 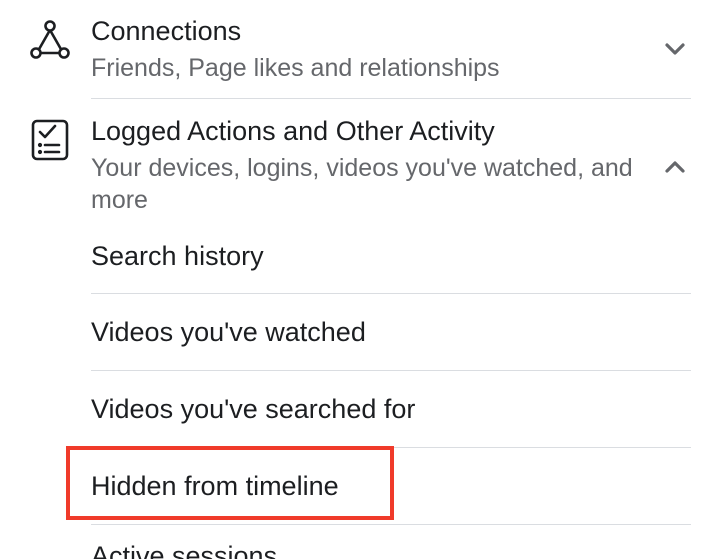 I want to click on list-item-search-history: Search history, so click(x=391, y=256).